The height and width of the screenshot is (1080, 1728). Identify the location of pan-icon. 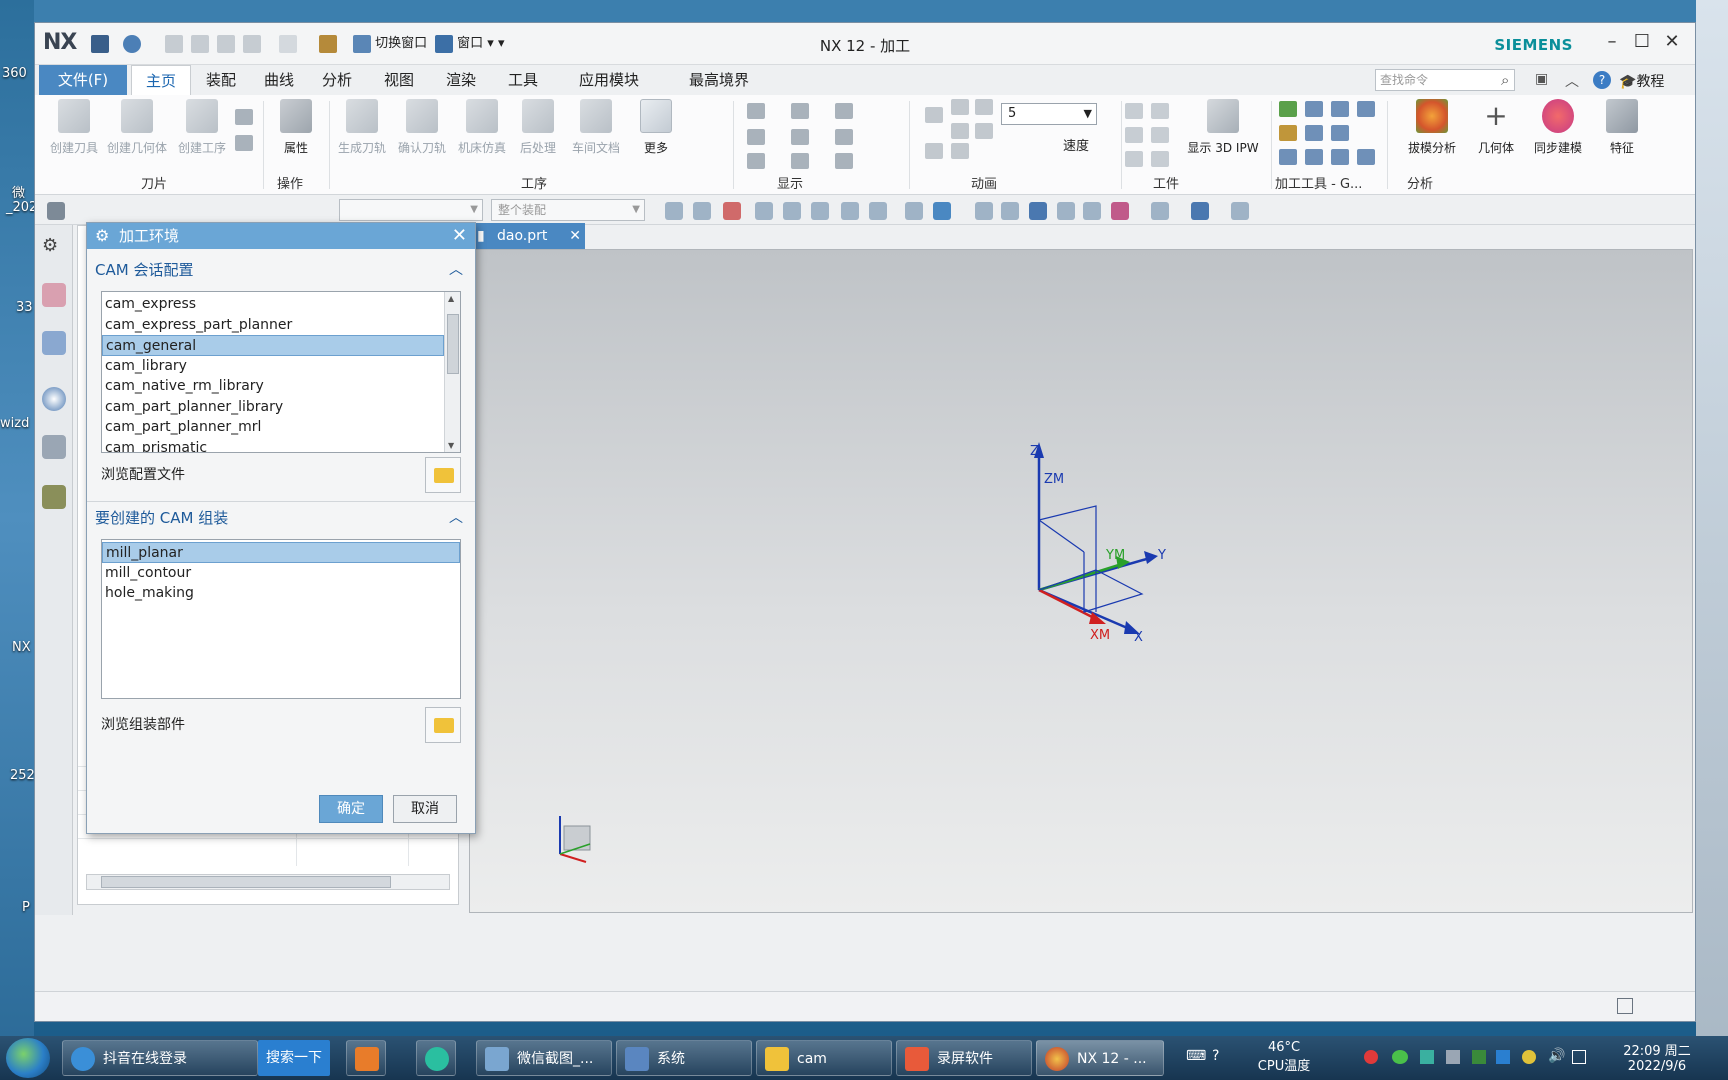
(1066, 211).